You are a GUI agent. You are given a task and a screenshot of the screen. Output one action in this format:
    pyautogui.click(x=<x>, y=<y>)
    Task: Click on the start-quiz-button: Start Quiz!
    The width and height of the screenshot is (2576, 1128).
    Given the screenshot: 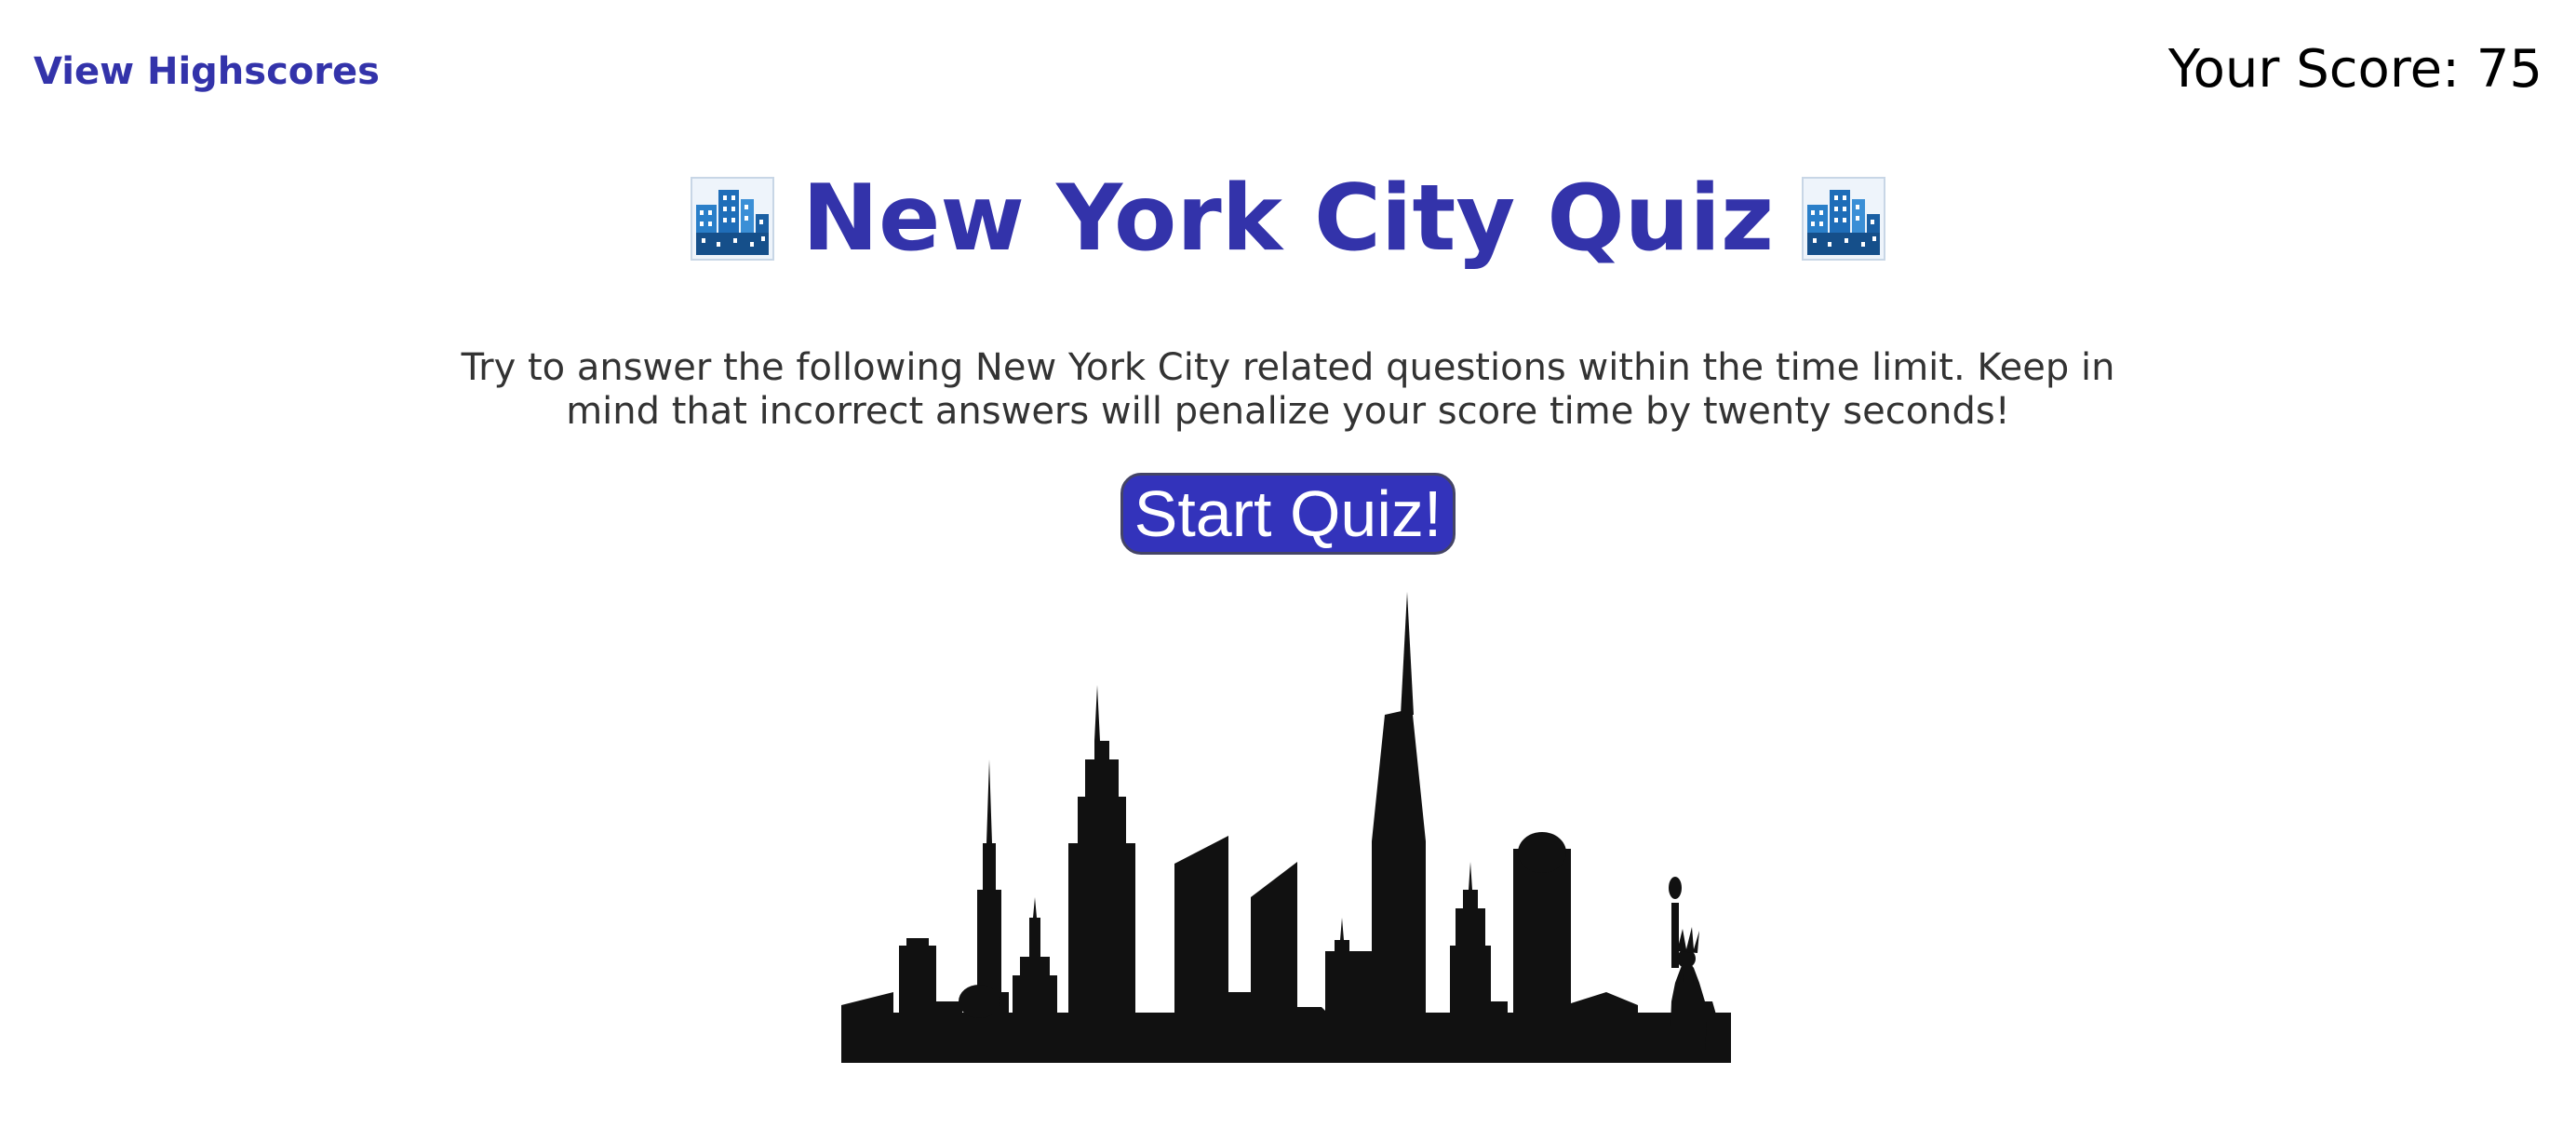 What is the action you would take?
    pyautogui.click(x=1288, y=514)
    